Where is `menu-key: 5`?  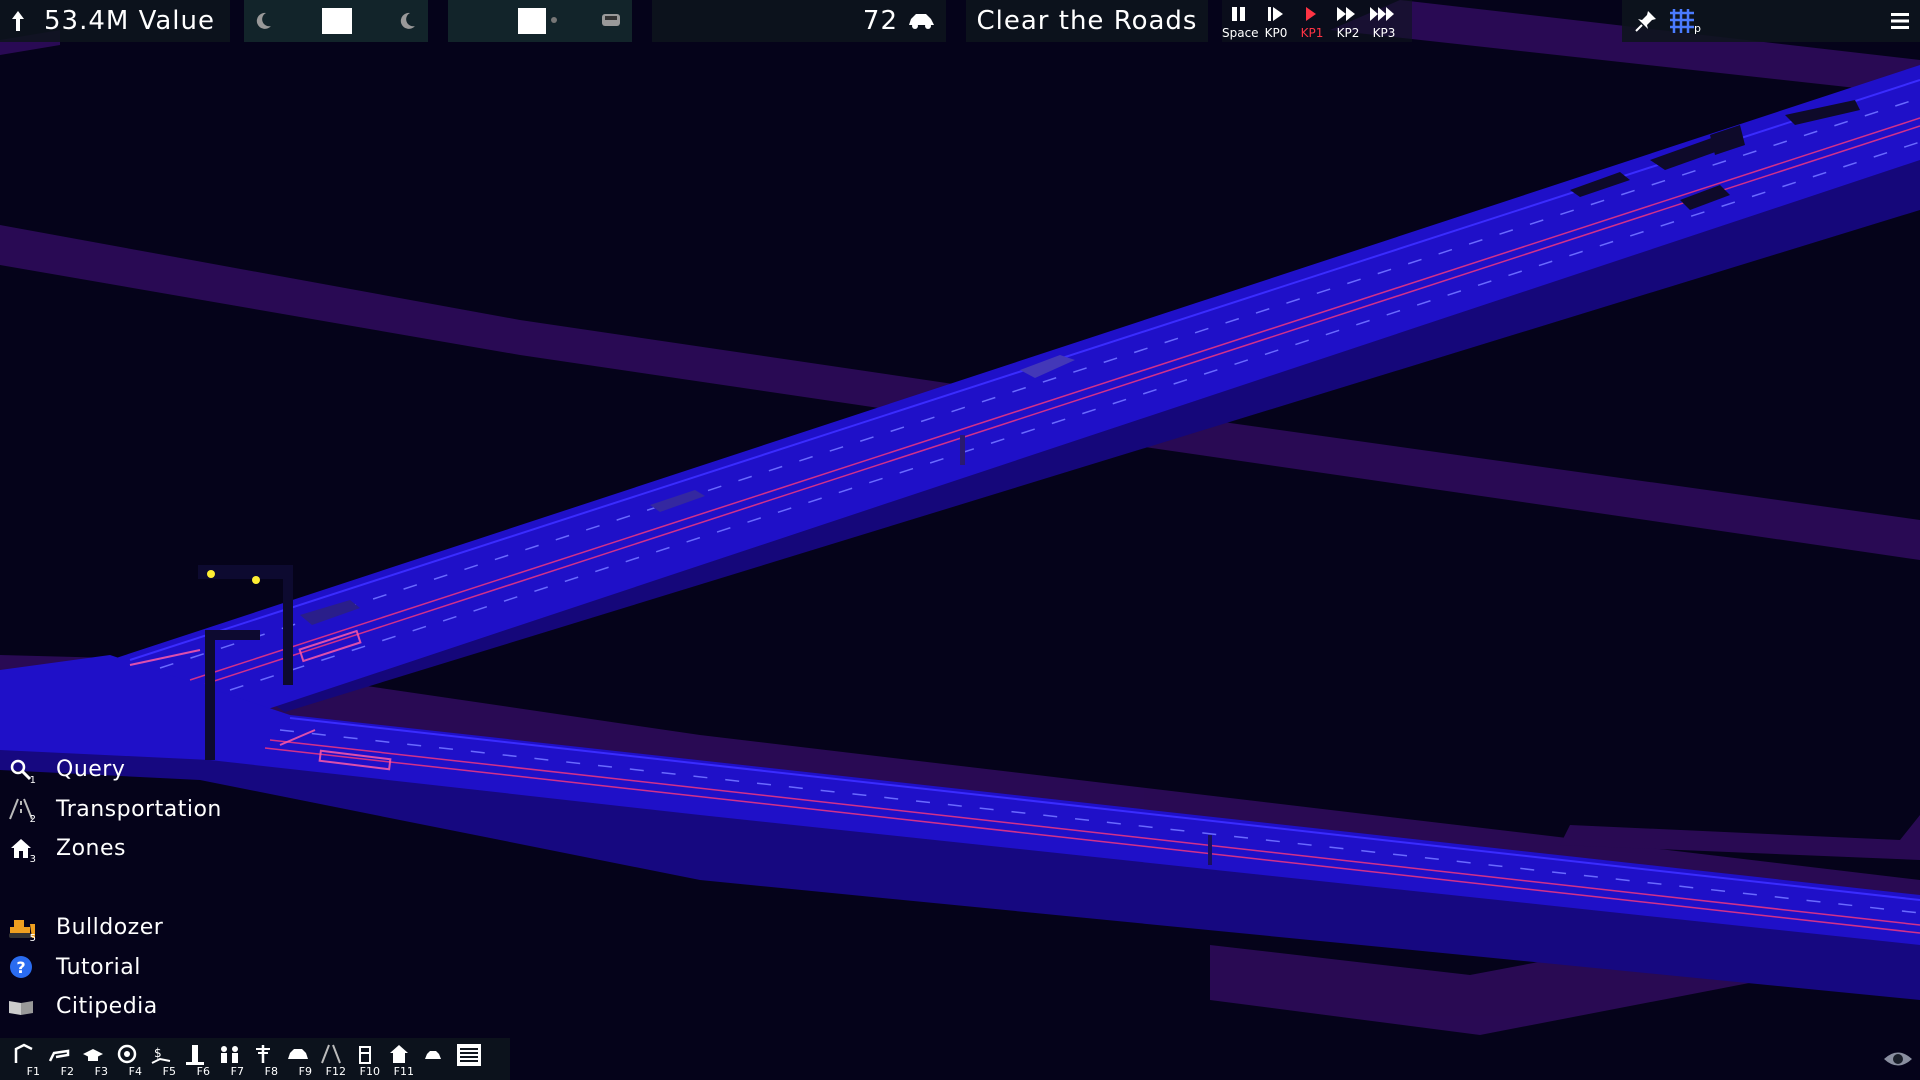 menu-key: 5 is located at coordinates (32, 938).